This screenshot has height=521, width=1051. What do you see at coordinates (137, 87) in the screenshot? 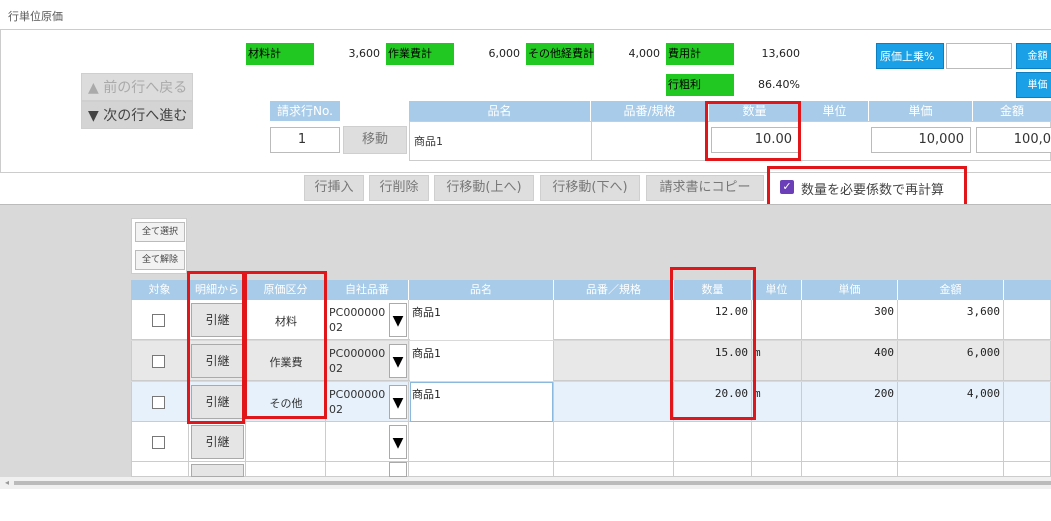
I see `prev-row-button: ▲ 前の行へ戻る` at bounding box center [137, 87].